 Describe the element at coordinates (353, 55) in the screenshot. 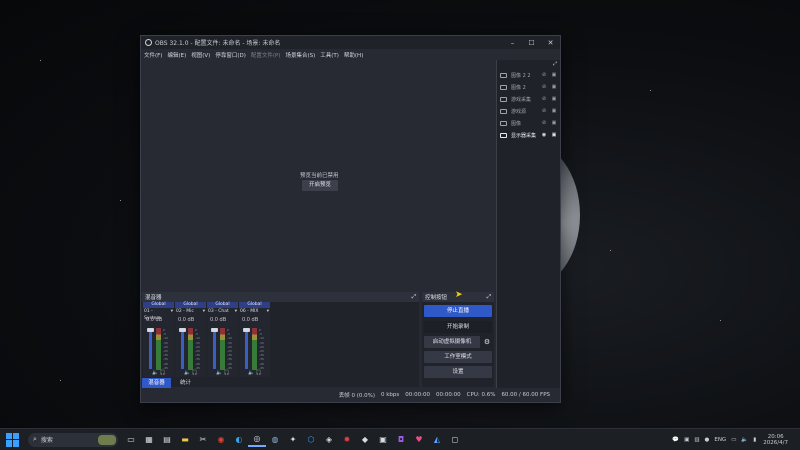

I see `menu-help: 帮助(H)` at that location.